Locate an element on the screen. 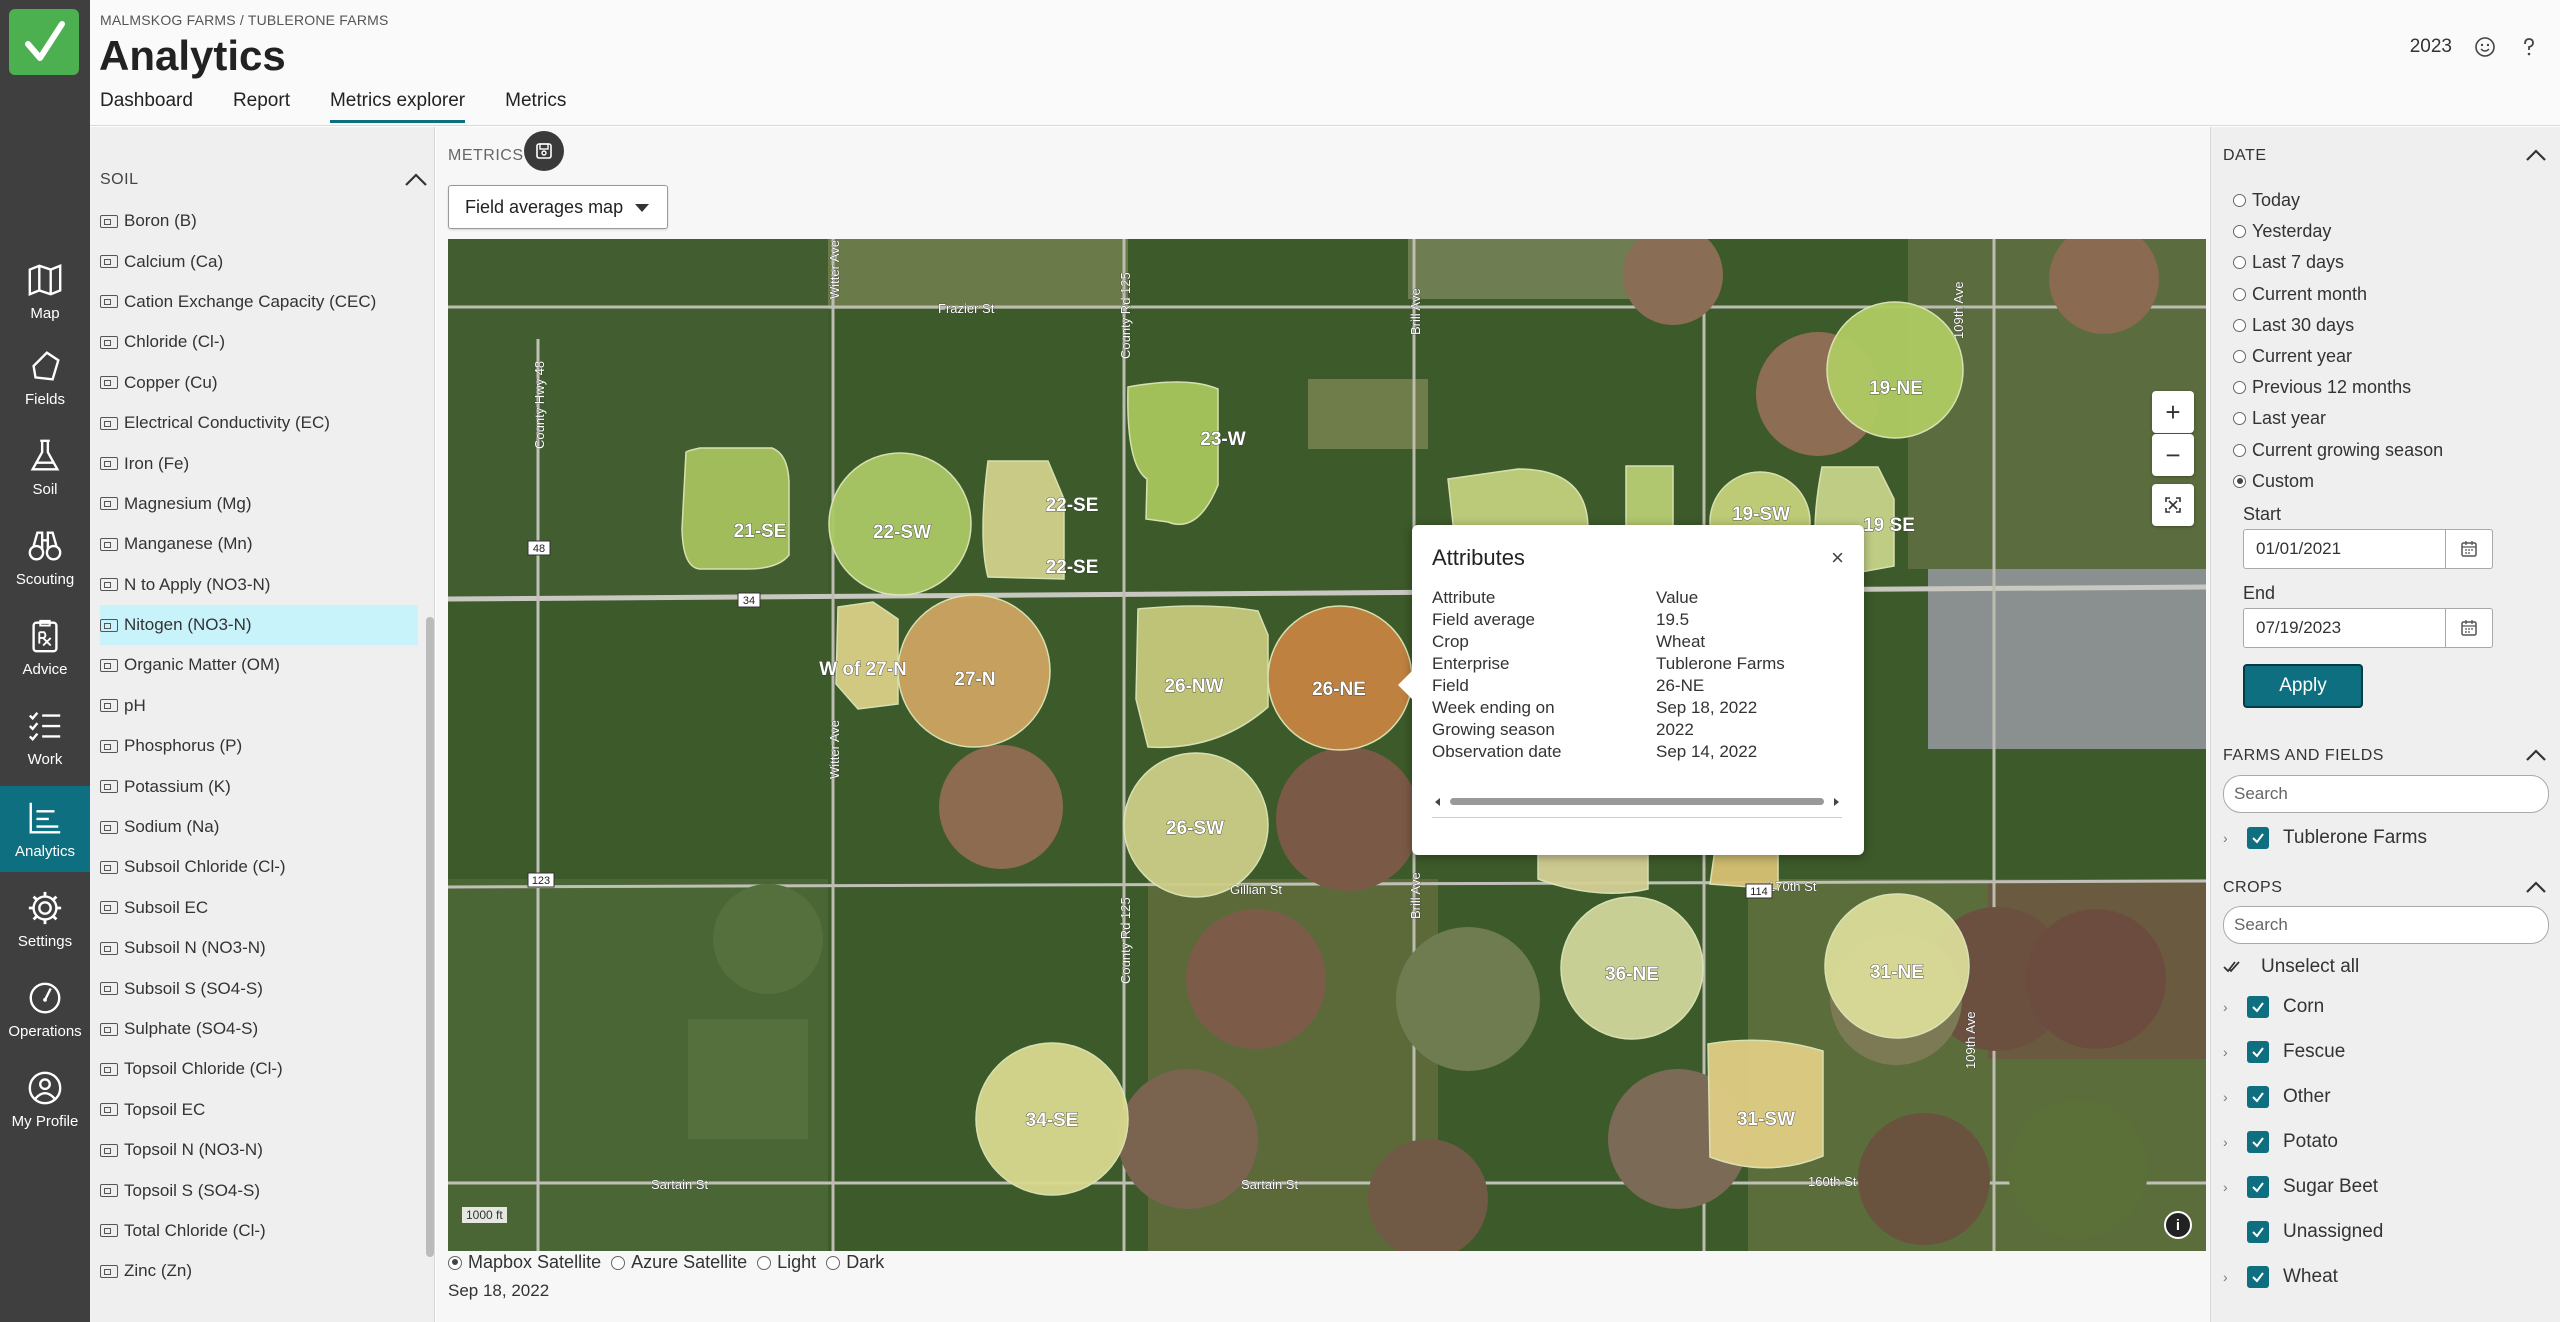 This screenshot has height=1322, width=2560. metric-item: Electrical Conductivity (EC) is located at coordinates (259, 423).